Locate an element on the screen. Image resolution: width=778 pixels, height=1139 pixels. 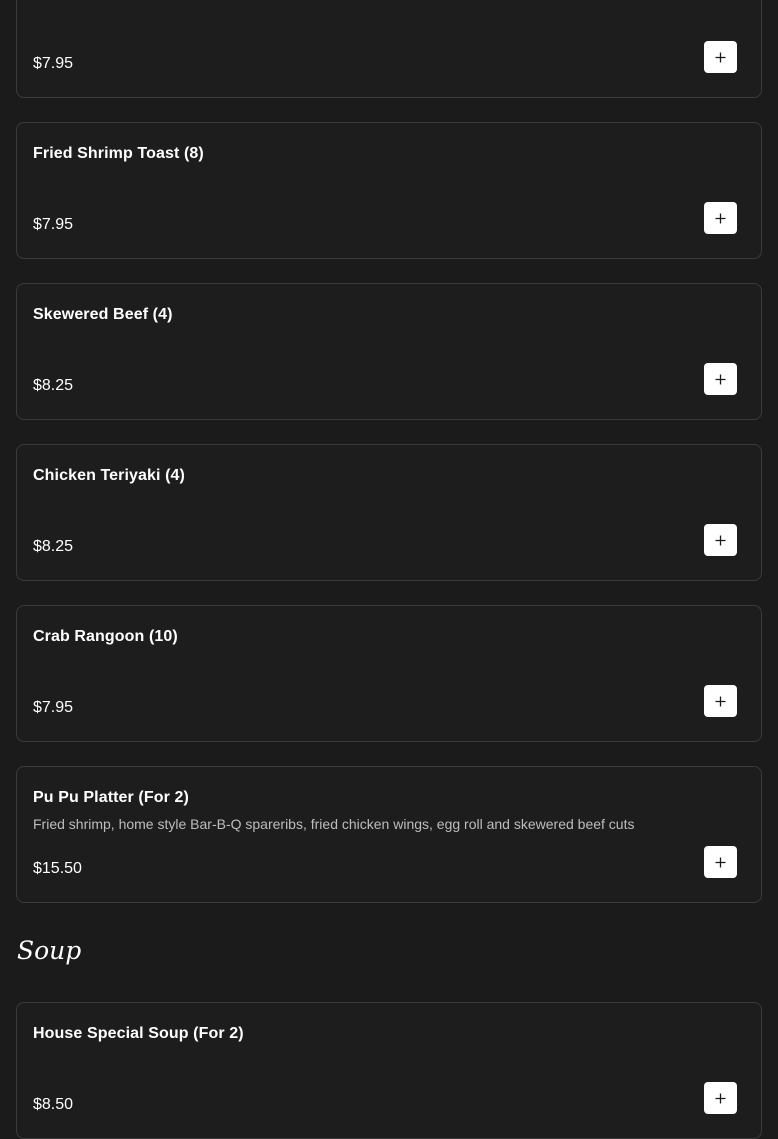
menu-item-card: Fried Shrimp Toast (8) $7.95 is located at coordinates (389, 190).